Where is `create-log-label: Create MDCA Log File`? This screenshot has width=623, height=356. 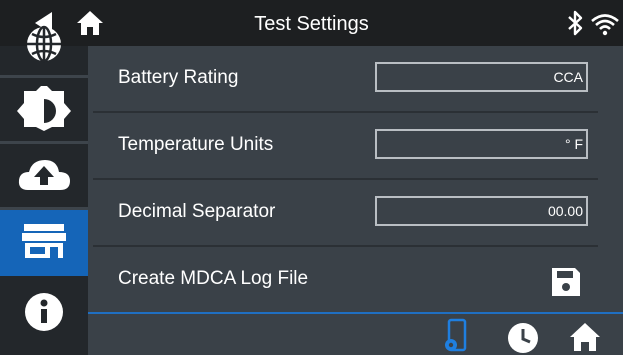 create-log-label: Create MDCA Log File is located at coordinates (213, 278).